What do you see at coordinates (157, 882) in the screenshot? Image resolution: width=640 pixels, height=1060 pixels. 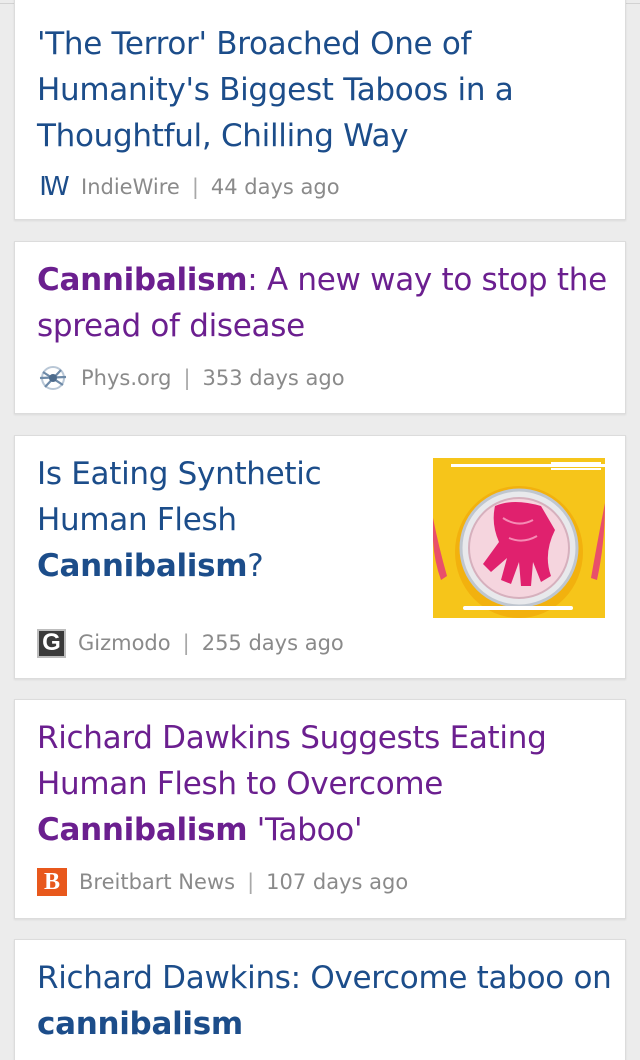 I see `source-name: Breitbart News` at bounding box center [157, 882].